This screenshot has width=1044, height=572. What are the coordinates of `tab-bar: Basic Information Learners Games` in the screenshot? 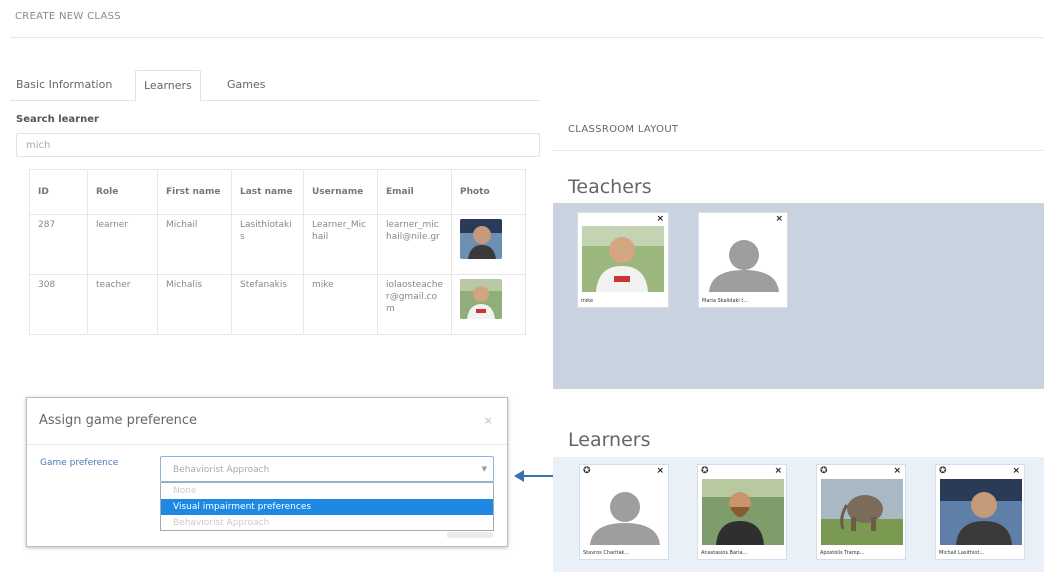 It's located at (275, 85).